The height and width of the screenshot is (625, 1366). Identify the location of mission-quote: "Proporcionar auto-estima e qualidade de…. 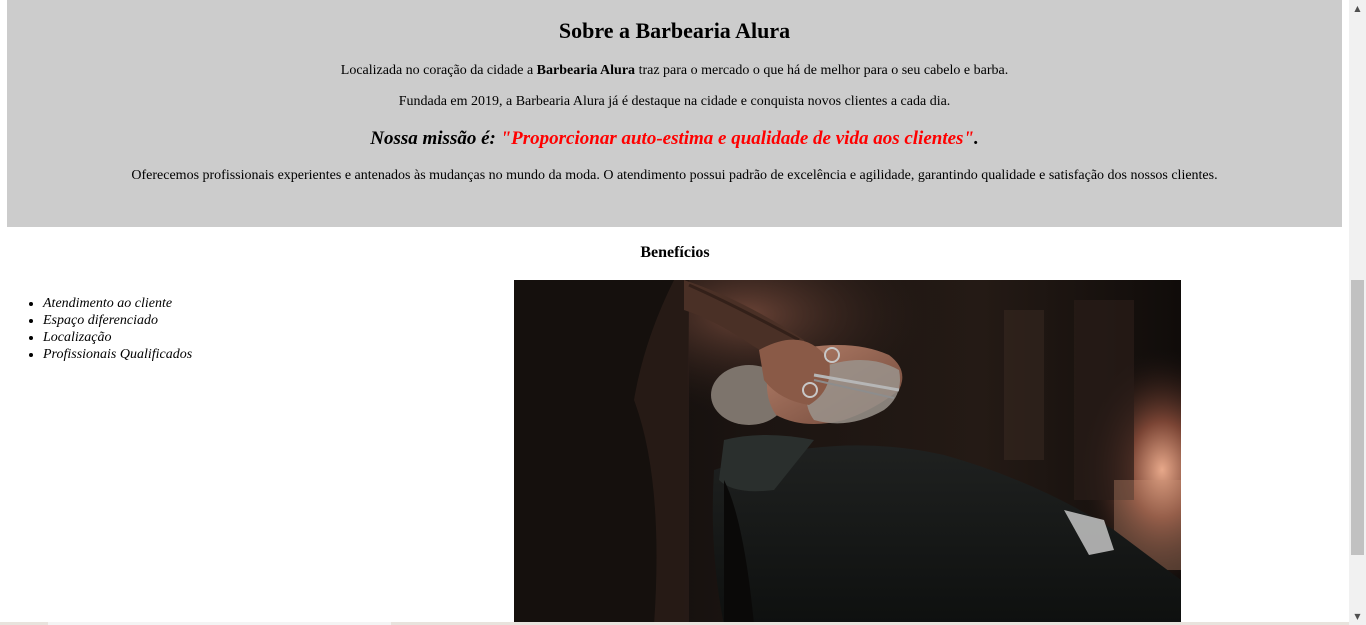
(737, 138).